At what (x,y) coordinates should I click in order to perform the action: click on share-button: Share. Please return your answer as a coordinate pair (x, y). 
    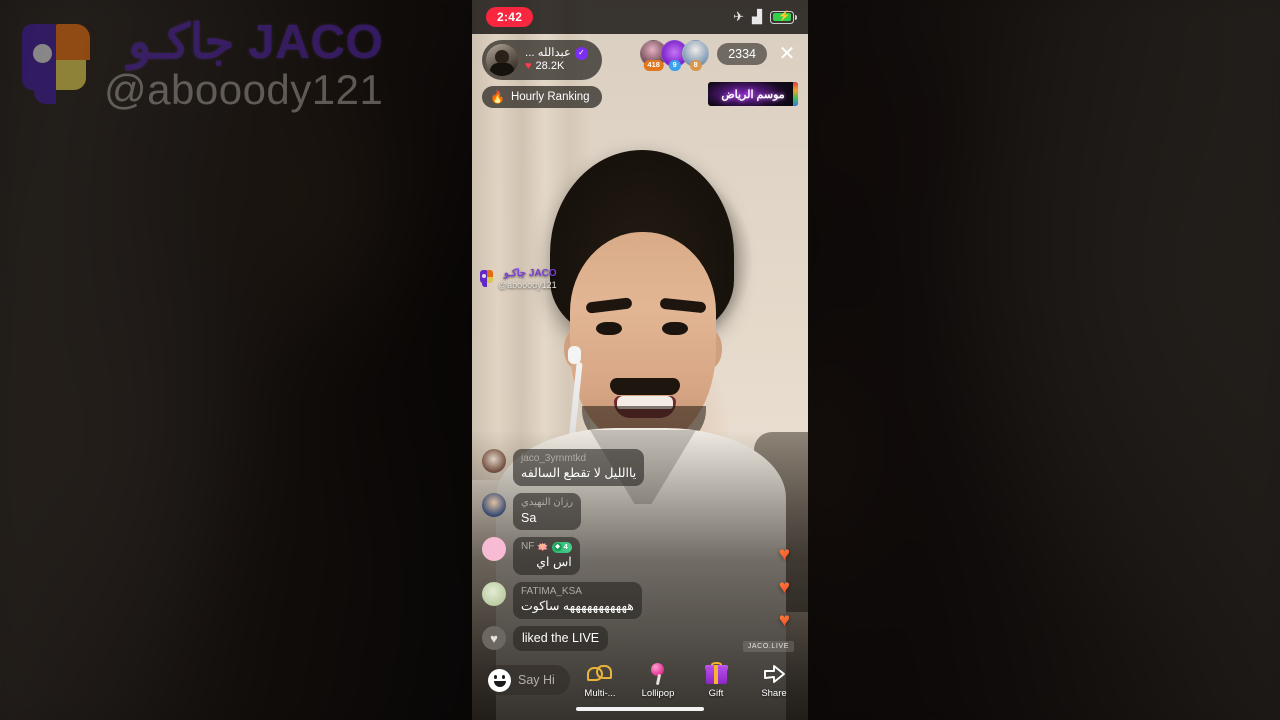
    Looking at the image, I should click on (774, 680).